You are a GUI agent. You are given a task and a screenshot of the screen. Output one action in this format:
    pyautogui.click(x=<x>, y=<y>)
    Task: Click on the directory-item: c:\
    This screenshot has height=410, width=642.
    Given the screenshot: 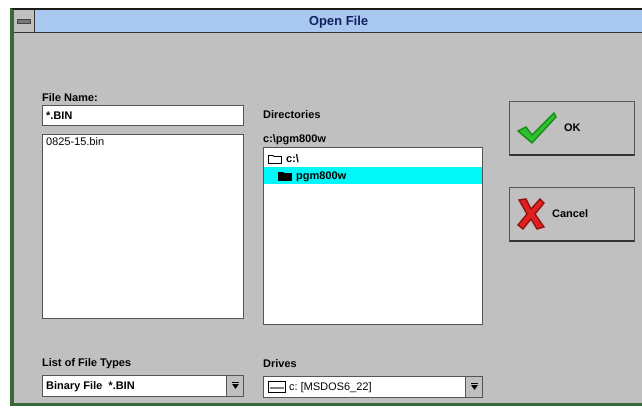 What is the action you would take?
    pyautogui.click(x=373, y=158)
    